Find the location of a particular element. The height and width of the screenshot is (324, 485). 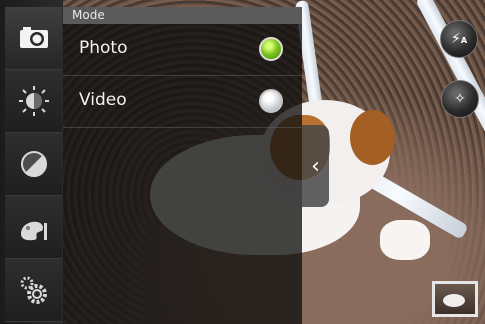

mode-option-photo: Photo is located at coordinates (182, 50).